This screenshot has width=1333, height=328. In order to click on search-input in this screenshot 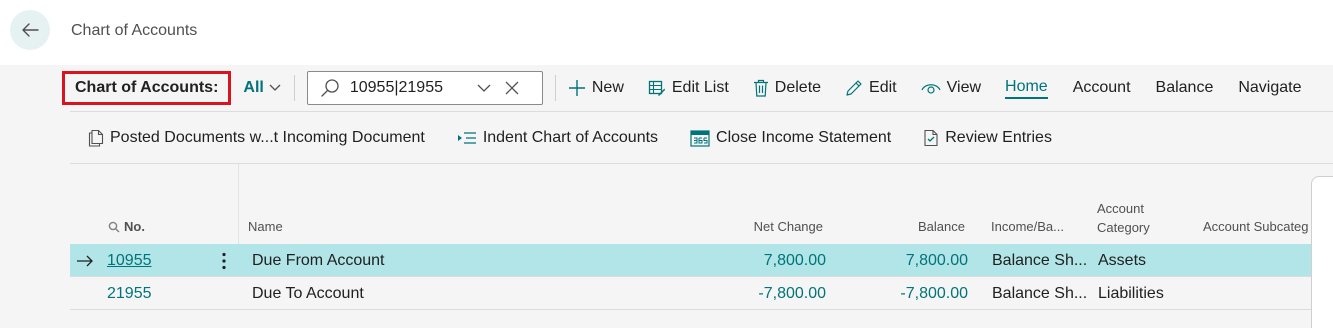, I will do `click(408, 88)`.